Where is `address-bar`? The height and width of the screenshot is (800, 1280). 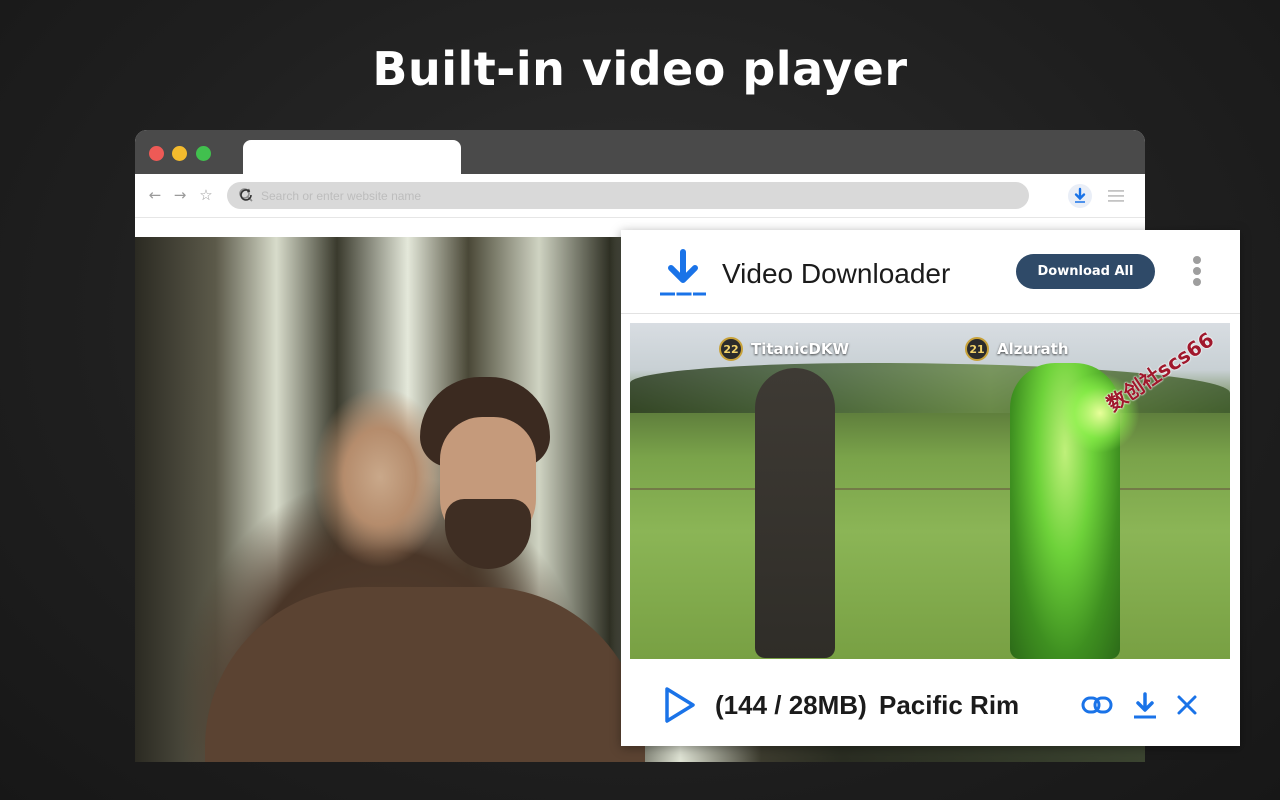
address-bar is located at coordinates (628, 195).